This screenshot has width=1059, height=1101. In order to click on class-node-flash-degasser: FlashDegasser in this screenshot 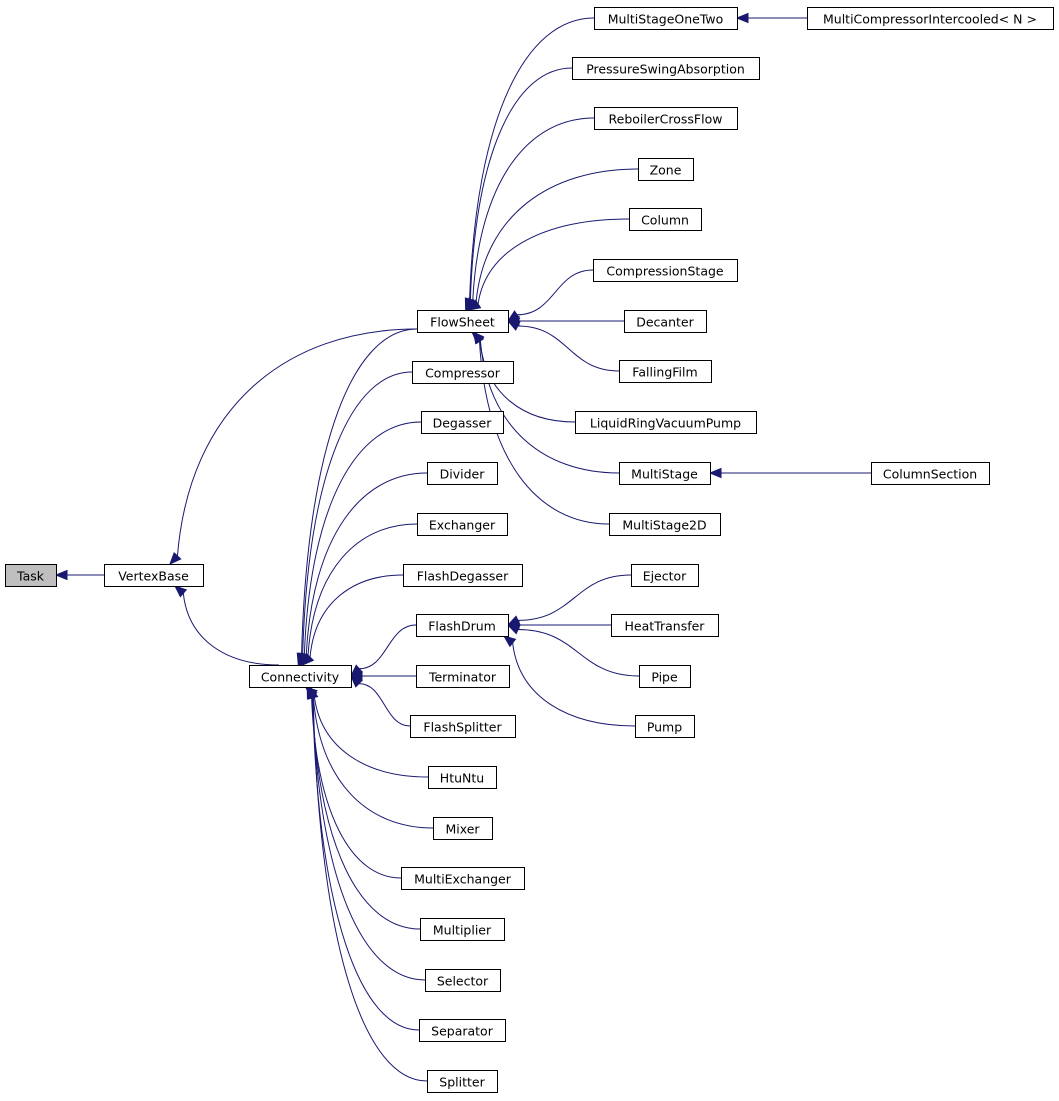, I will do `click(463, 575)`.